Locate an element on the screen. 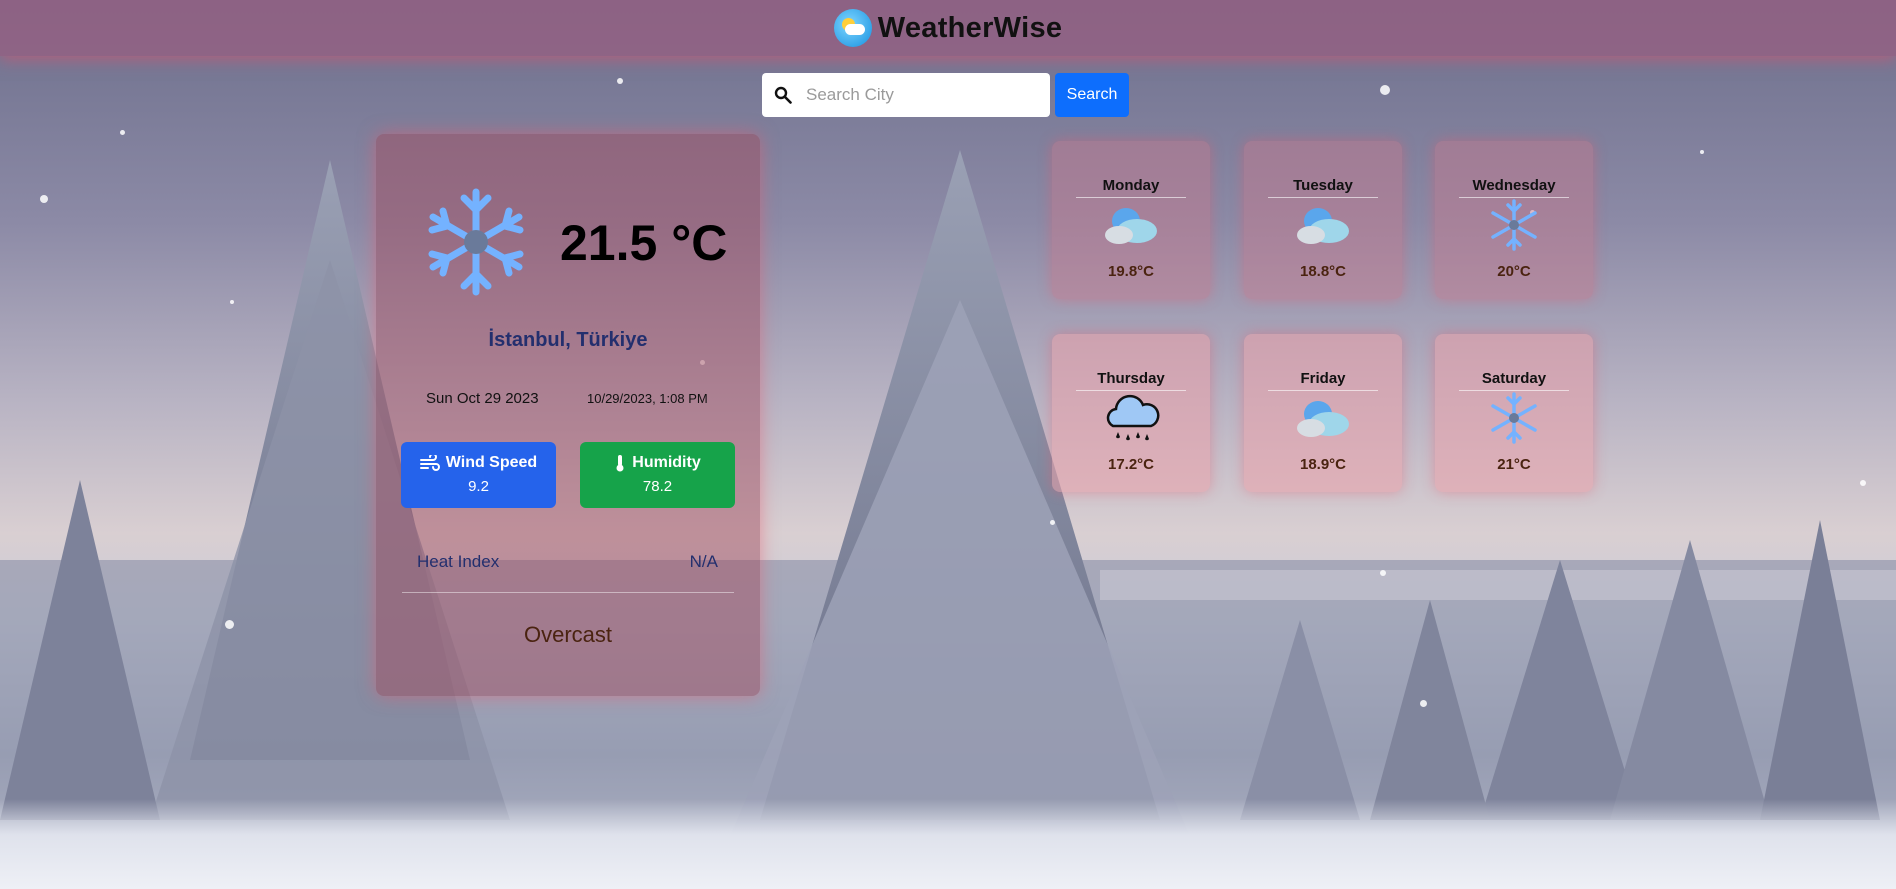 The height and width of the screenshot is (889, 1896). app-header: WeatherWise is located at coordinates (948, 28).